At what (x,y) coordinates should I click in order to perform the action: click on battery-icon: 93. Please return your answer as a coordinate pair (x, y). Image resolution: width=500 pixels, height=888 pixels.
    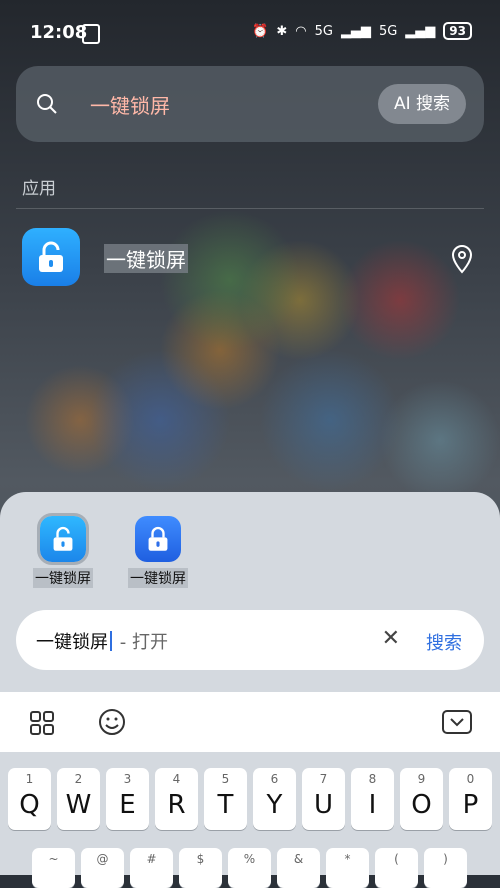
    Looking at the image, I should click on (457, 31).